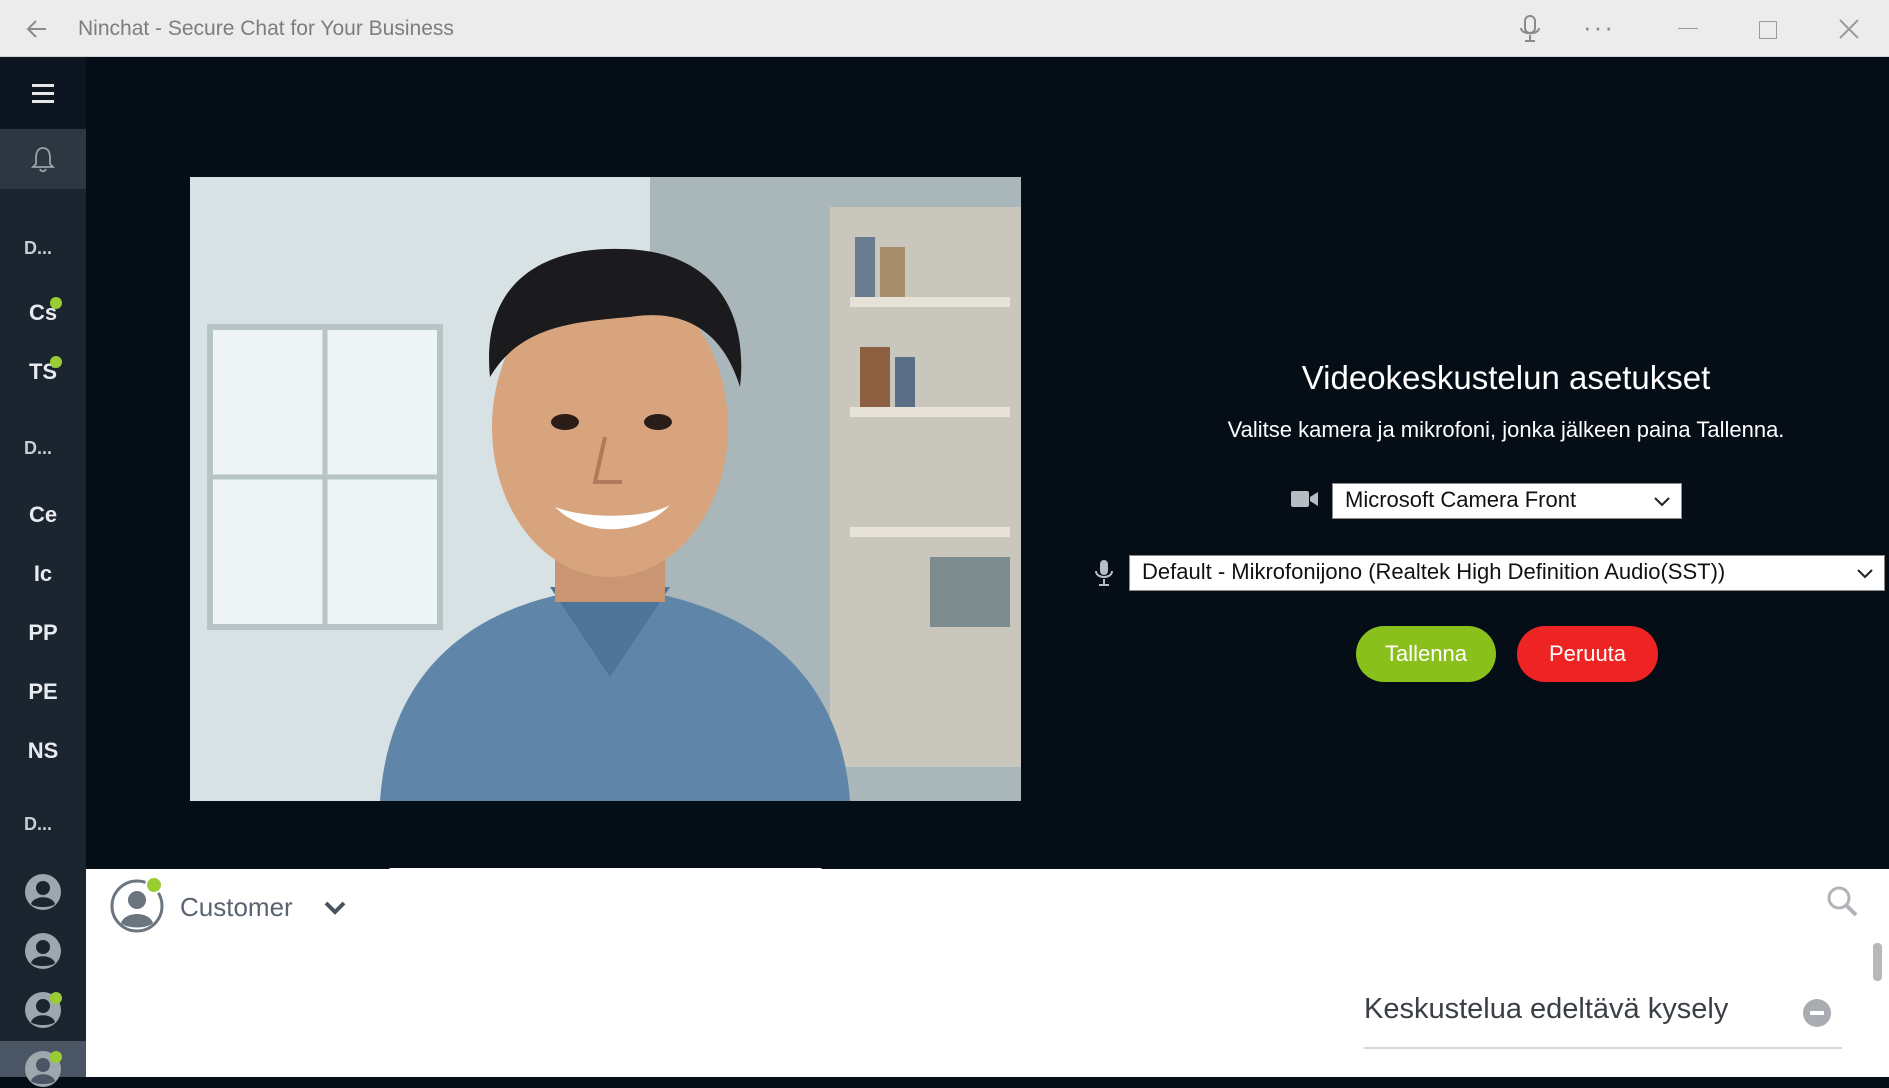 The image size is (1889, 1088). I want to click on search-icon, so click(1842, 901).